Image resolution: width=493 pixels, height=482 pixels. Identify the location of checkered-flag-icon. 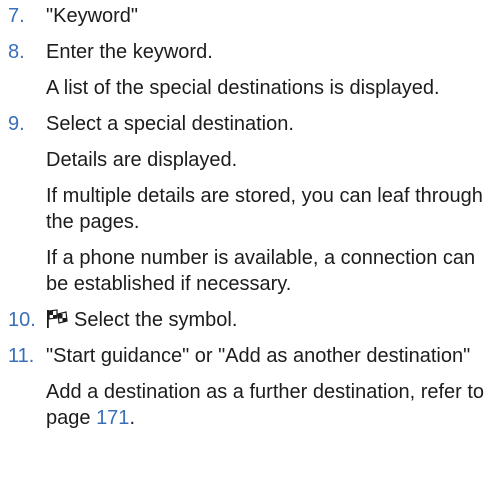
(57, 318).